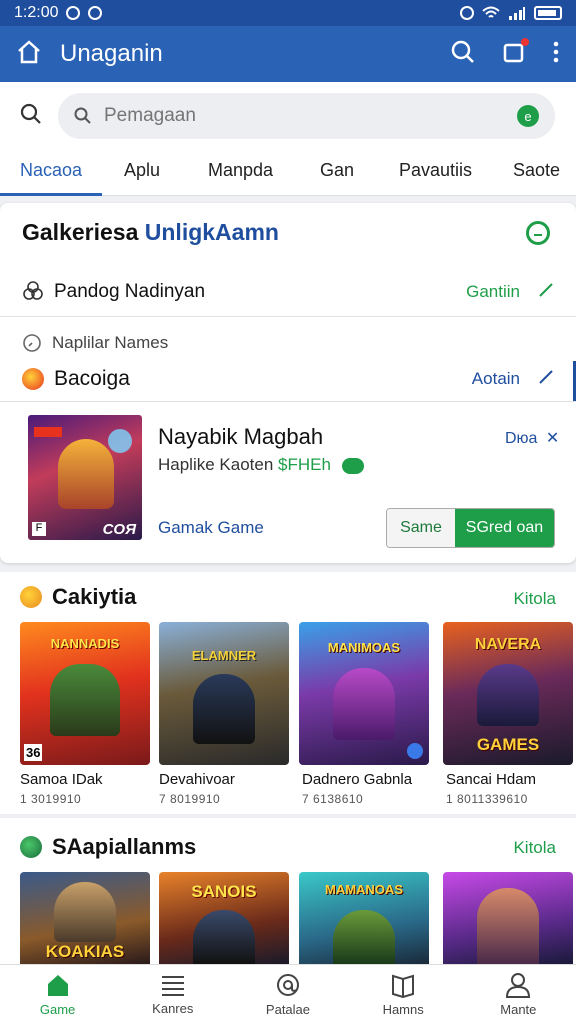 The image size is (576, 1024). What do you see at coordinates (508, 644) in the screenshot?
I see `tile-art-text: NAVERA` at bounding box center [508, 644].